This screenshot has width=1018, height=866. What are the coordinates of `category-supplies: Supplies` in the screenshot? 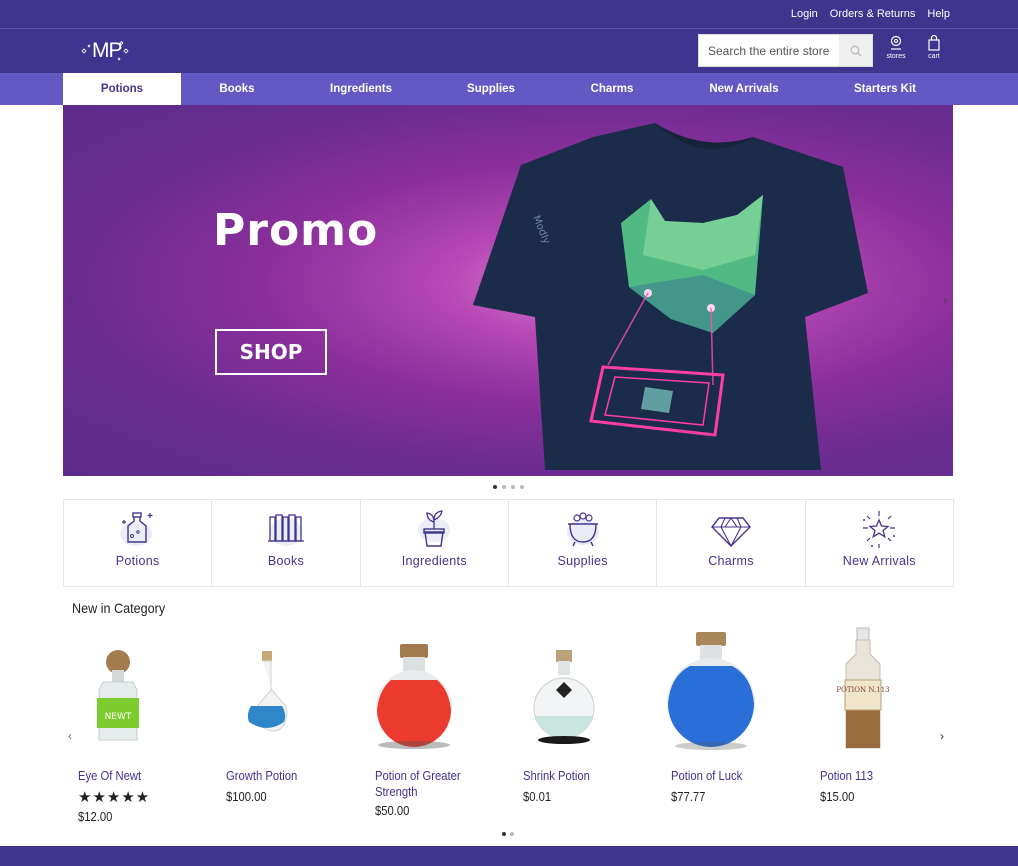 It's located at (583, 543).